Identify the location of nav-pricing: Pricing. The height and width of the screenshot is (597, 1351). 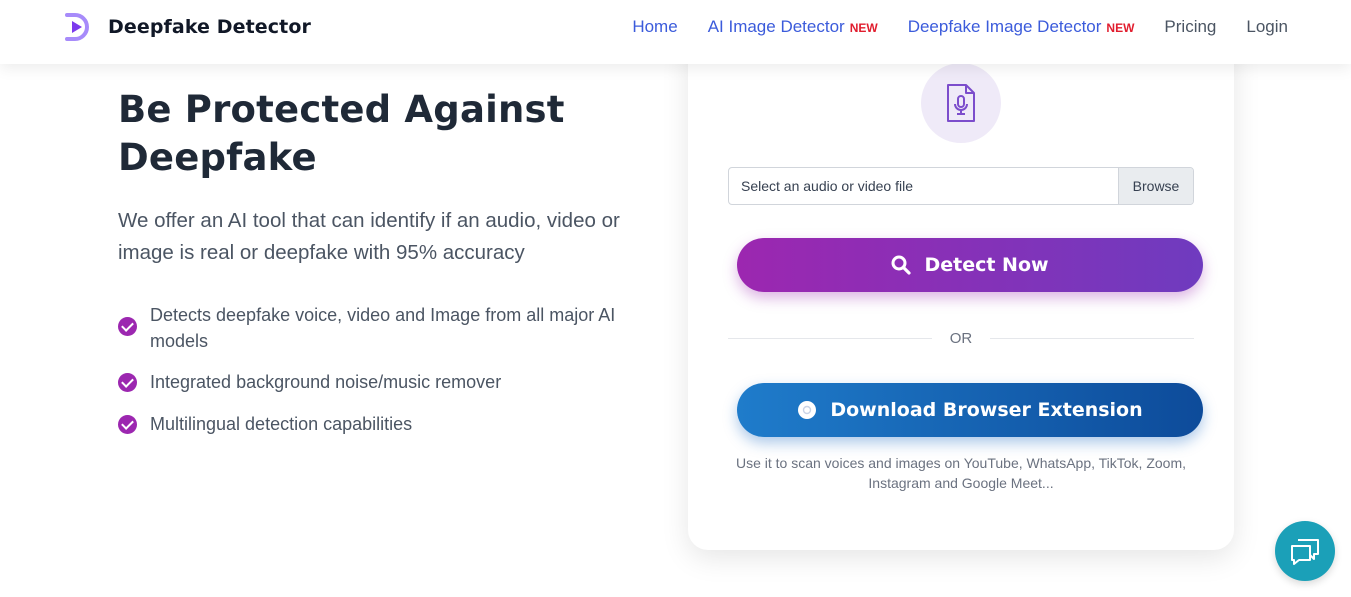
(1190, 27).